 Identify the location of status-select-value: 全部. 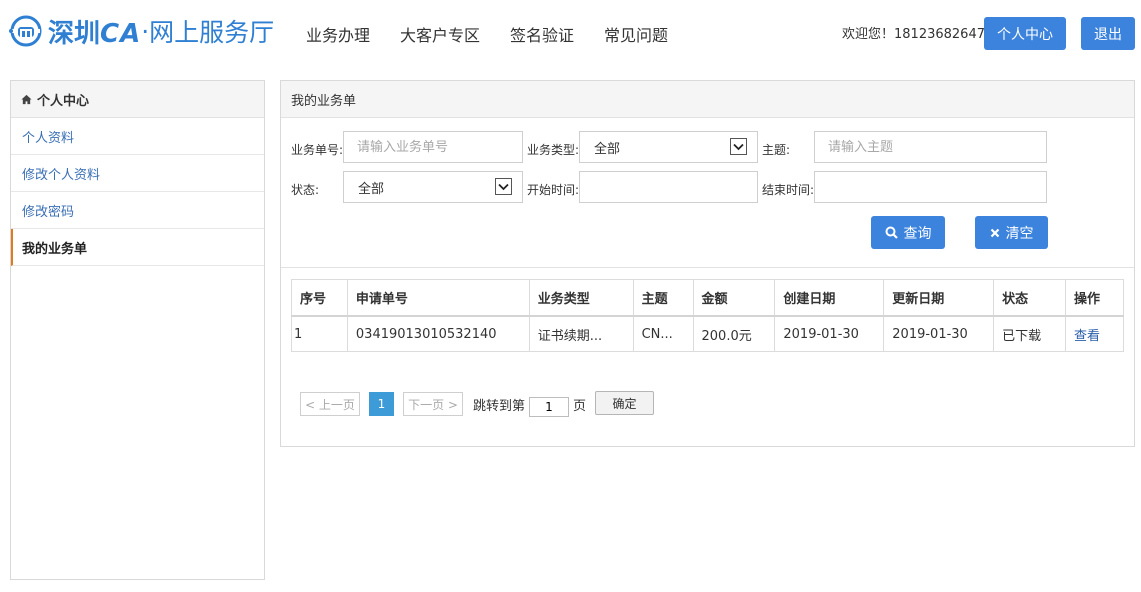
(371, 189).